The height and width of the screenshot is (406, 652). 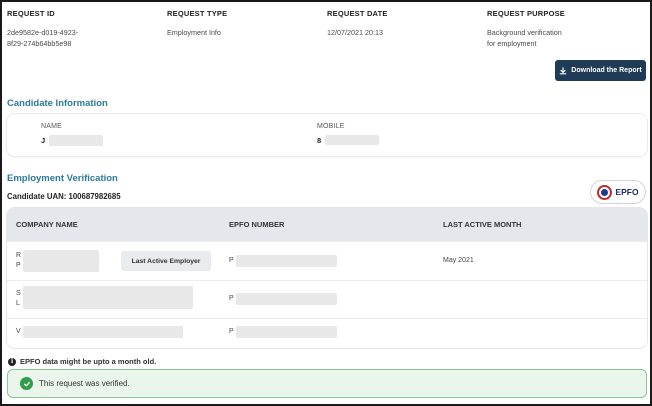 I want to click on company-line-2: L, so click(x=18, y=303).